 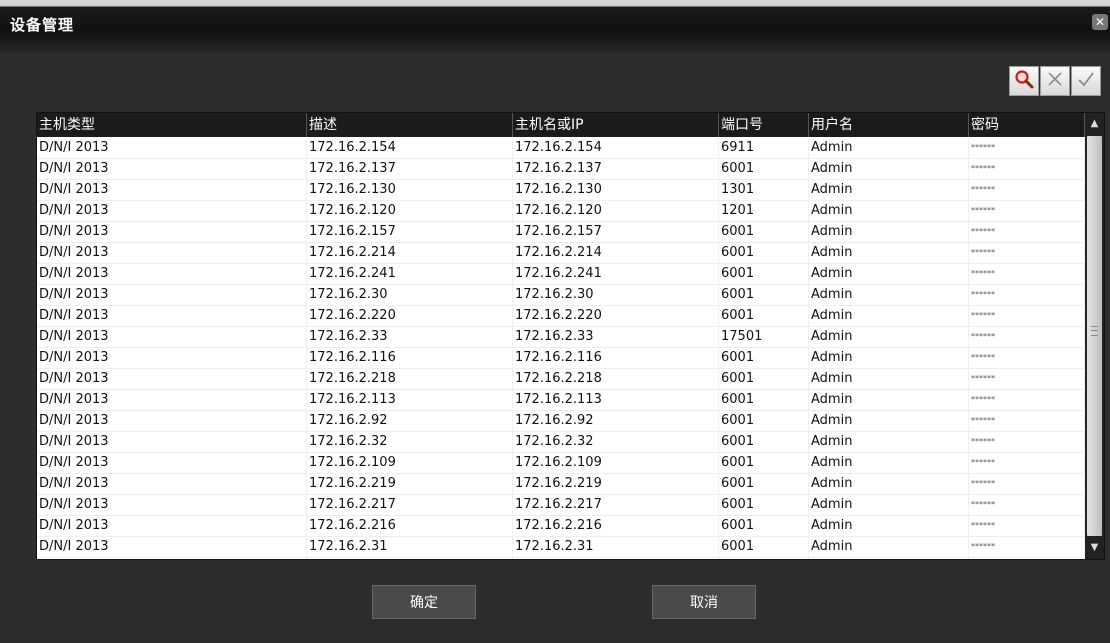 I want to click on column-port: 端口号, so click(x=764, y=125).